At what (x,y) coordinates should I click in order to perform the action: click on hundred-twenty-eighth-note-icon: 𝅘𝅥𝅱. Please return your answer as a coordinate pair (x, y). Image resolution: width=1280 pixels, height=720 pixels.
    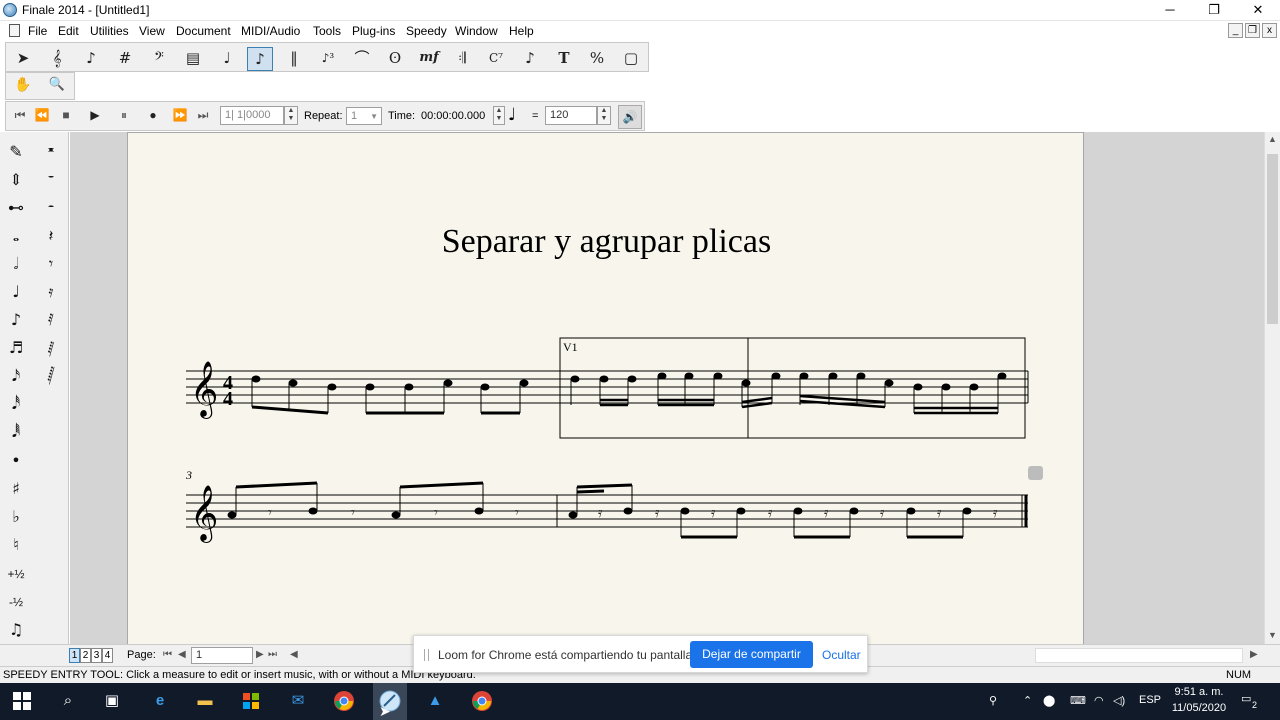
    Looking at the image, I should click on (16, 432).